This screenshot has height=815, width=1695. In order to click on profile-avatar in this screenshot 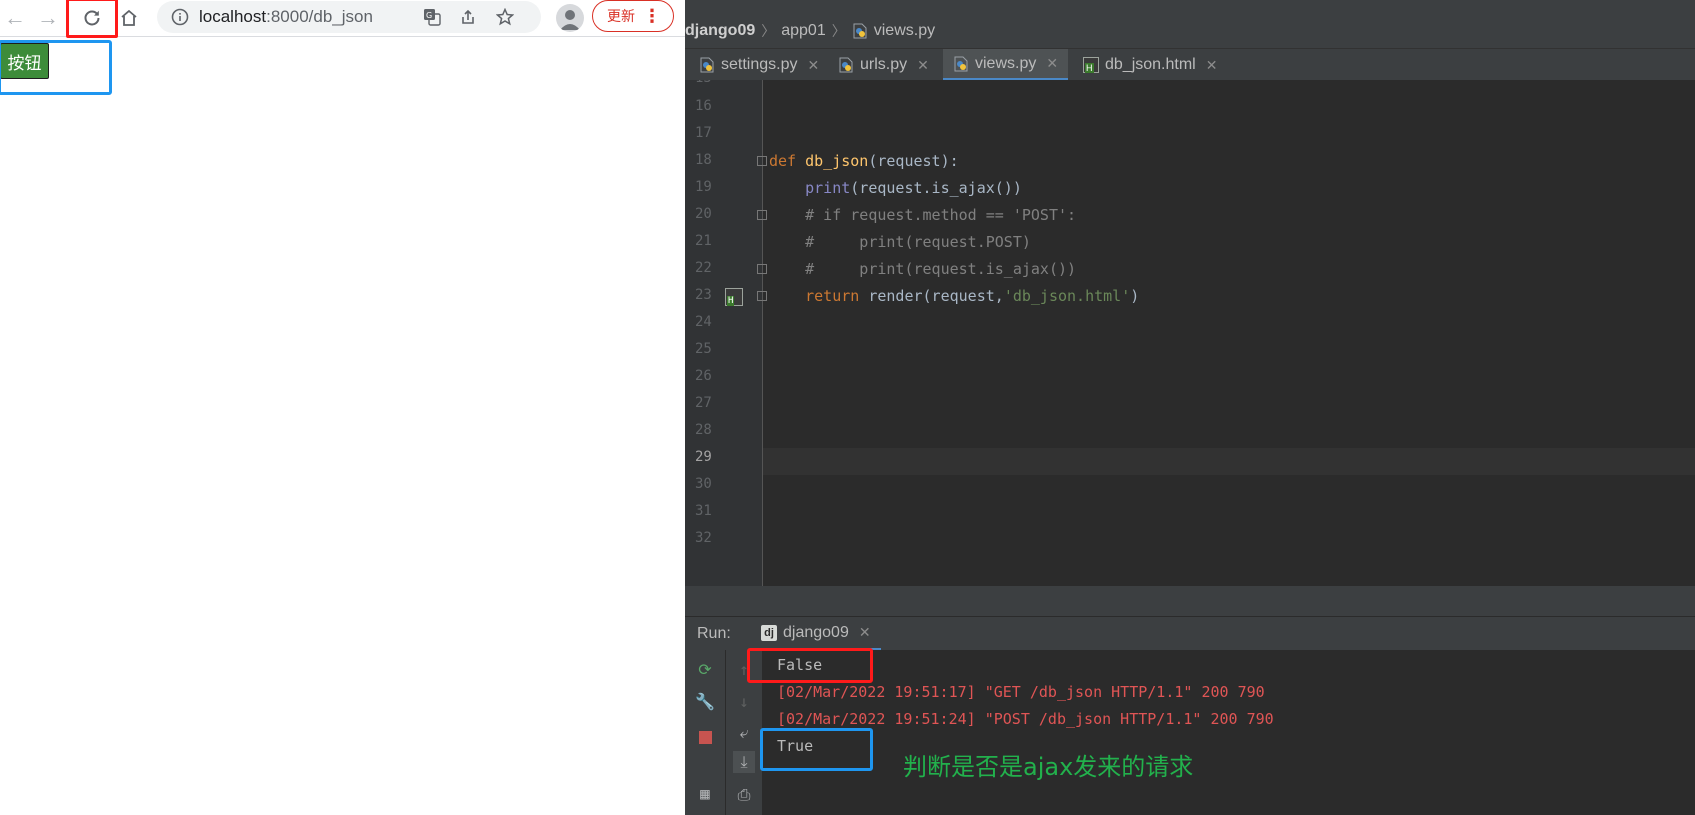, I will do `click(570, 18)`.